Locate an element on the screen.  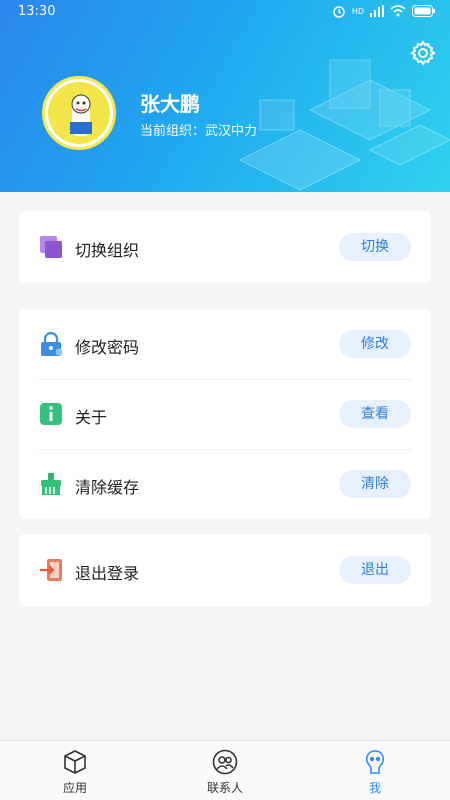
contacts-icon is located at coordinates (225, 762).